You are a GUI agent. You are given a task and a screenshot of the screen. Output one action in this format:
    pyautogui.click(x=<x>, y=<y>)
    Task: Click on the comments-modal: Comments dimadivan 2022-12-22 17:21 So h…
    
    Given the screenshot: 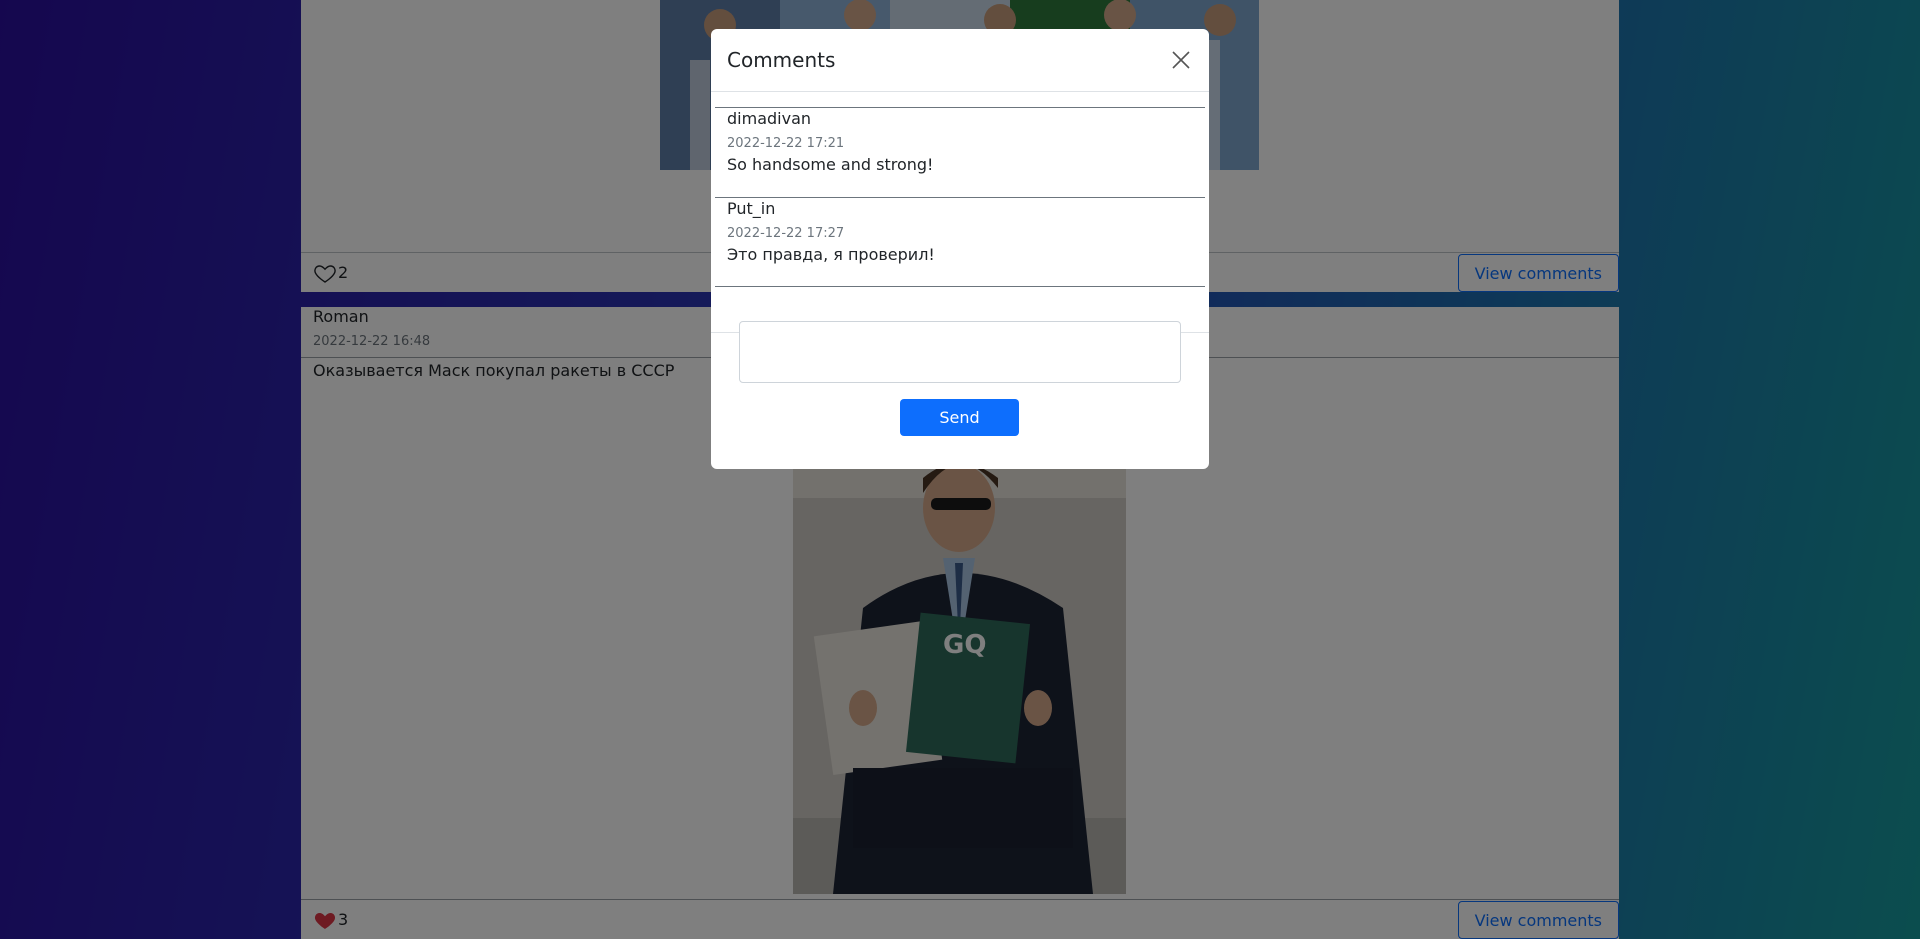 What is the action you would take?
    pyautogui.click(x=960, y=249)
    